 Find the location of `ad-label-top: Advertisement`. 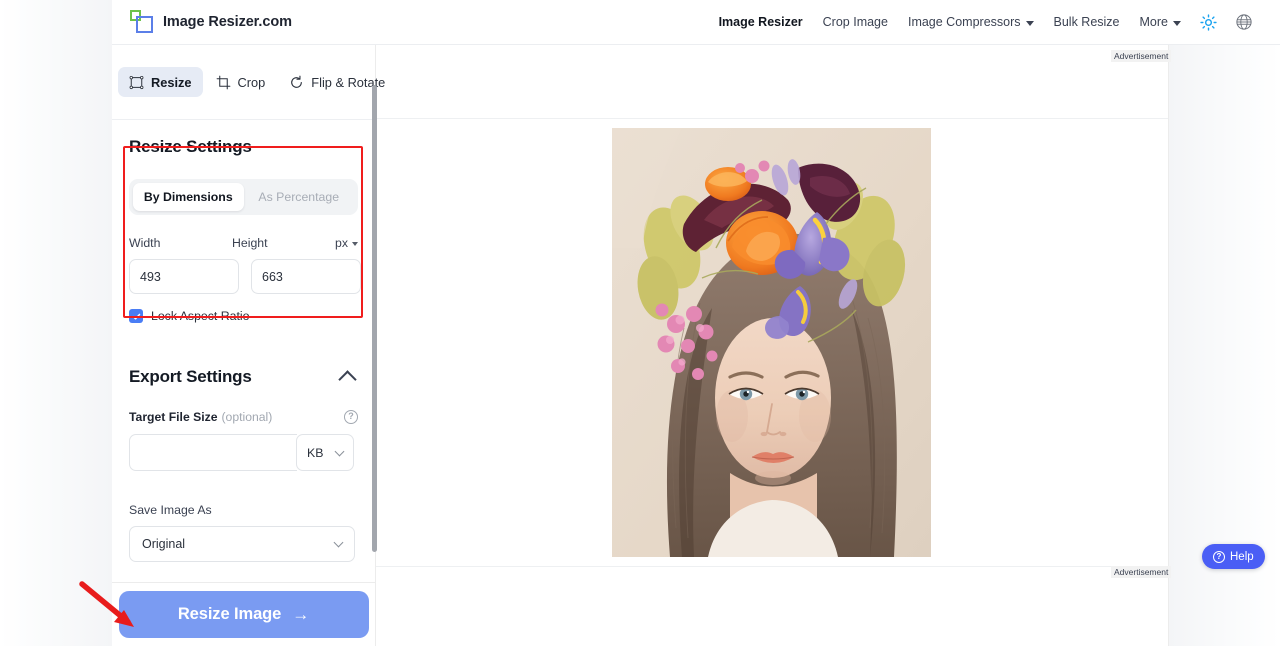

ad-label-top: Advertisement is located at coordinates (1141, 56).